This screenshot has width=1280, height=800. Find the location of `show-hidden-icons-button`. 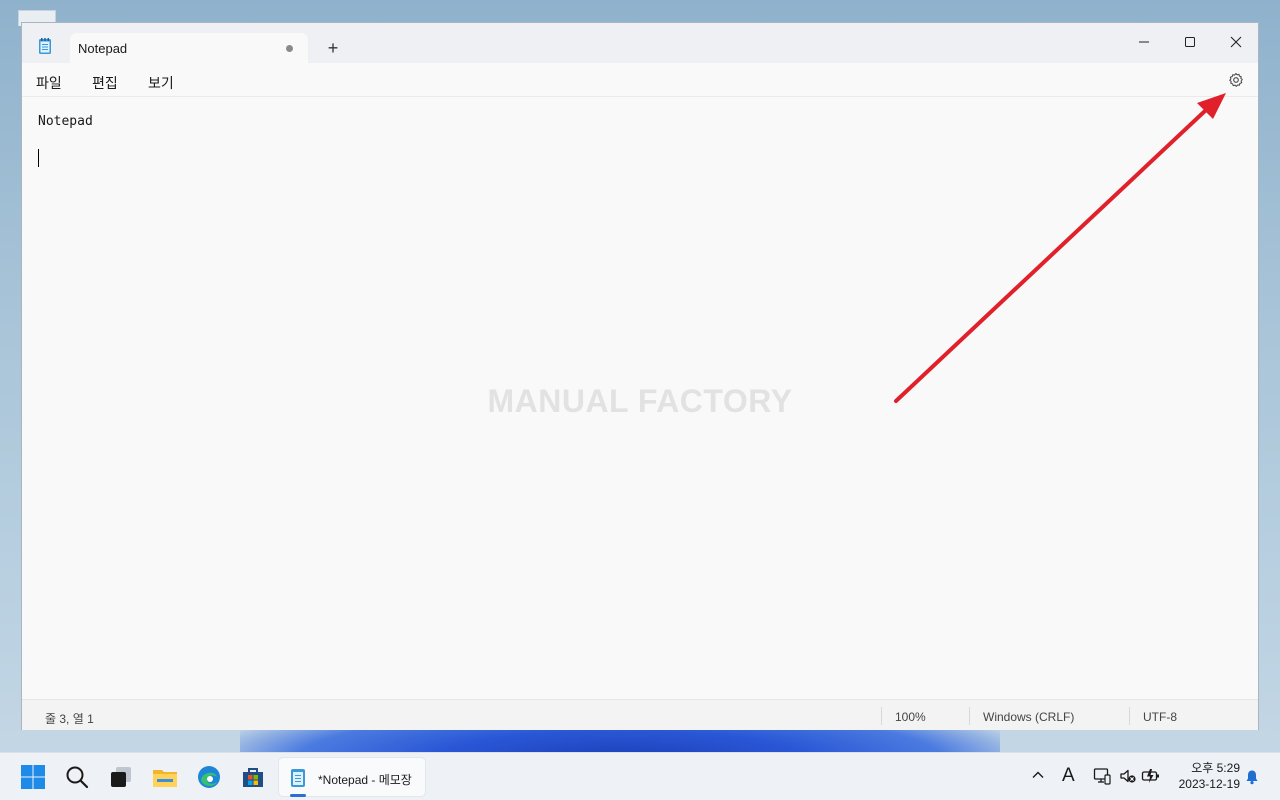

show-hidden-icons-button is located at coordinates (1038, 777).